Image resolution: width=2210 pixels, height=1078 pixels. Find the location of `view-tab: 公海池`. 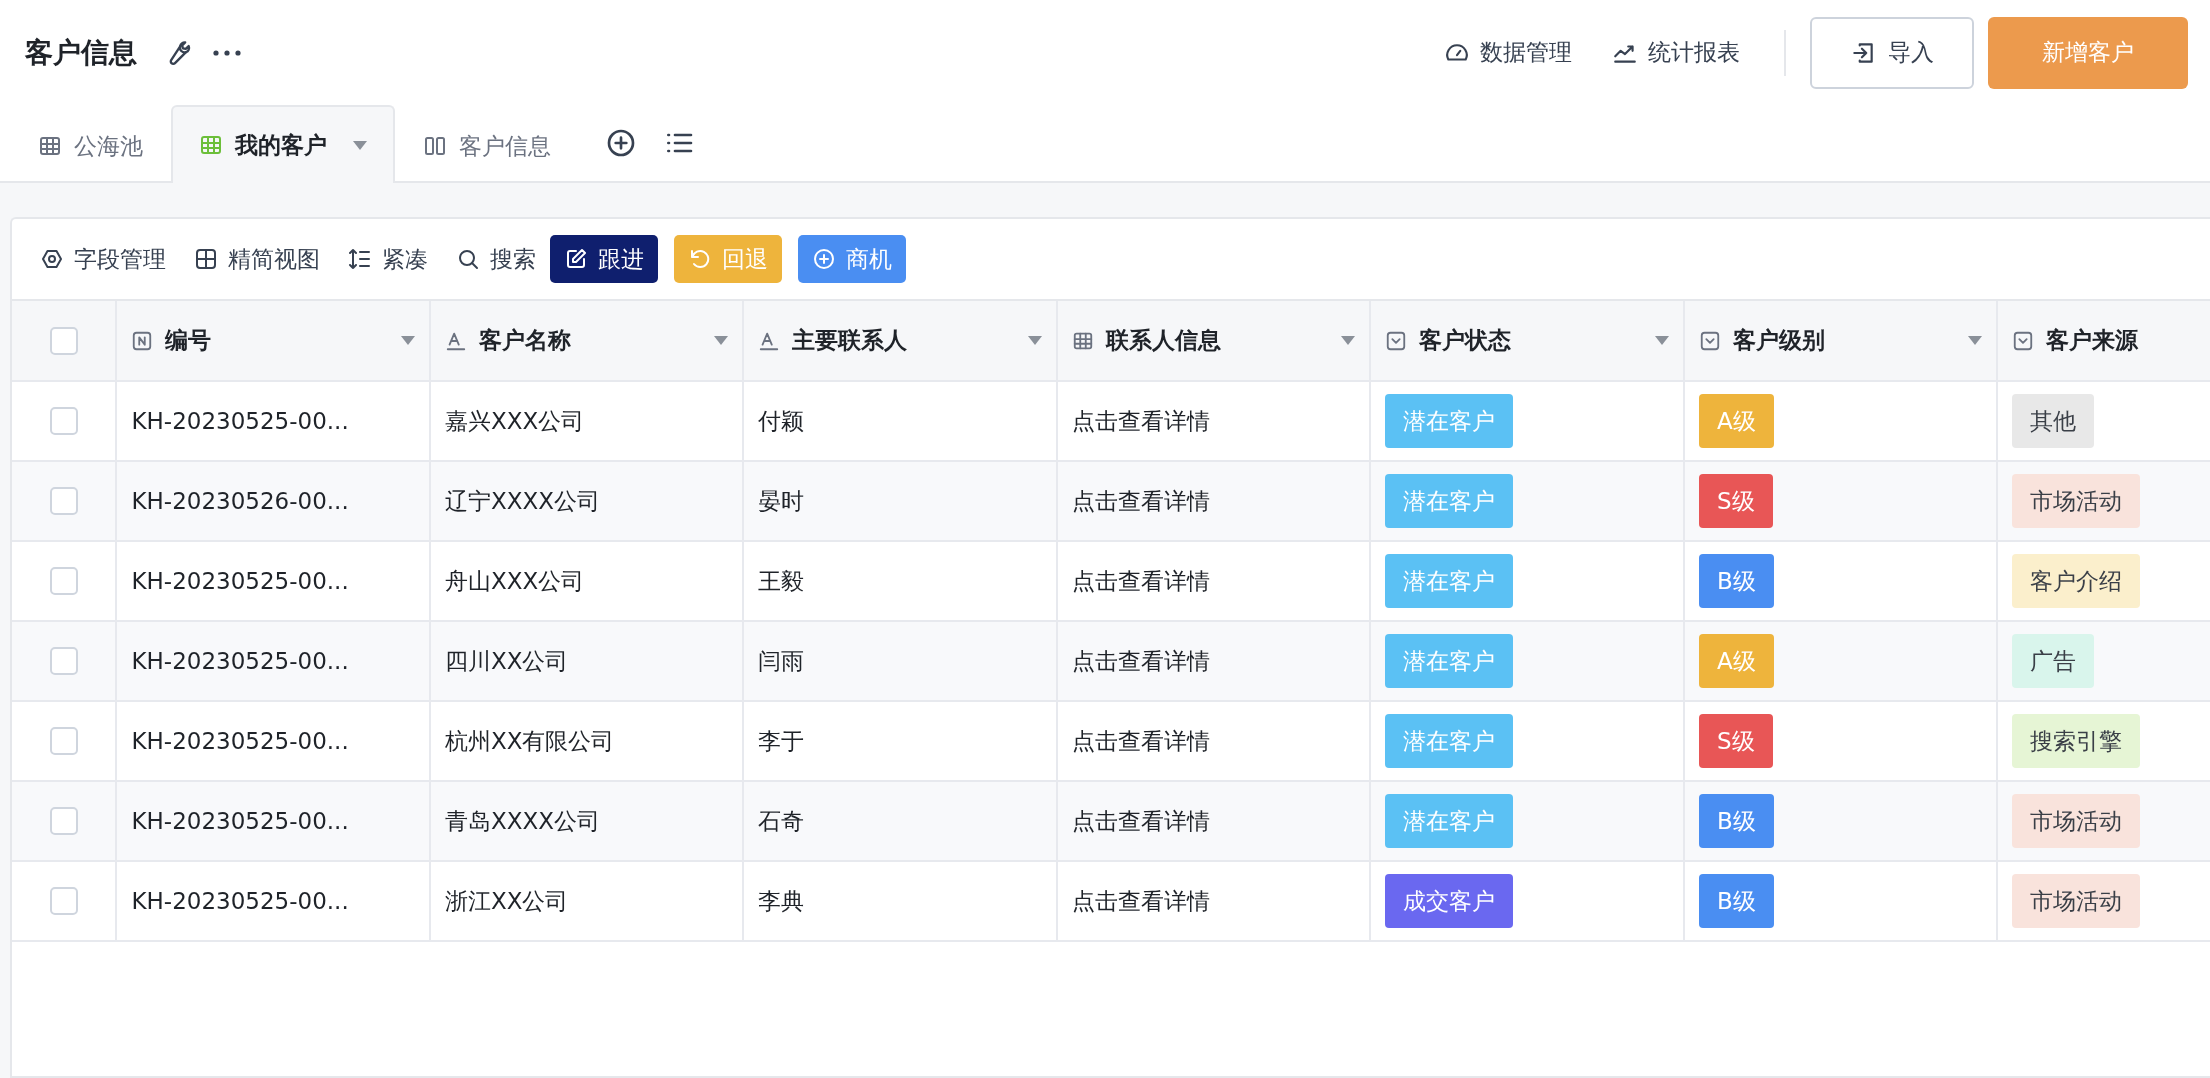

view-tab: 公海池 is located at coordinates (90, 145).